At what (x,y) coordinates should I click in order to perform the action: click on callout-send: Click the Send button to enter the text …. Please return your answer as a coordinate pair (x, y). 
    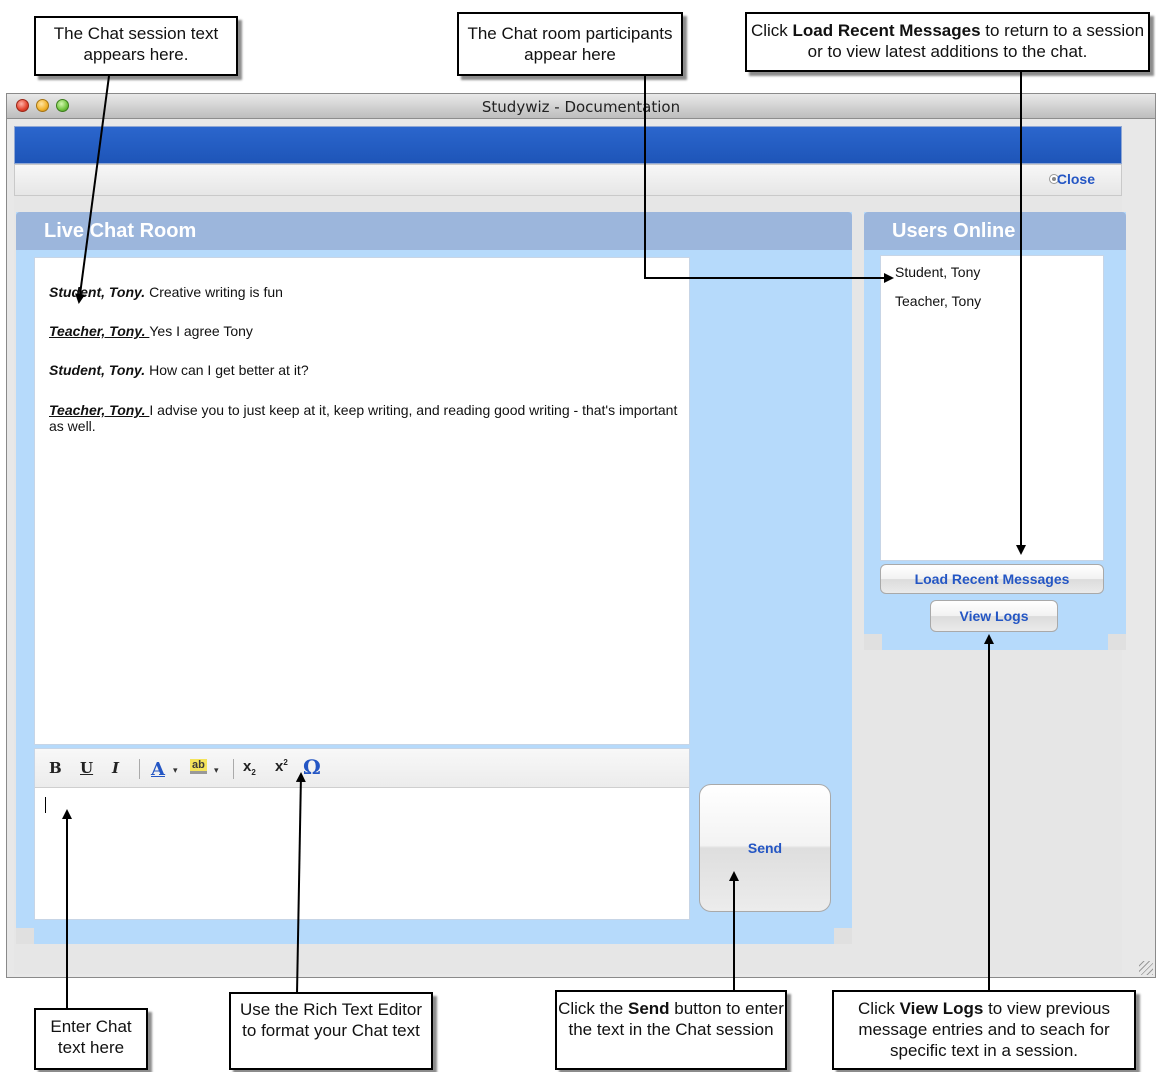
    Looking at the image, I should click on (671, 1030).